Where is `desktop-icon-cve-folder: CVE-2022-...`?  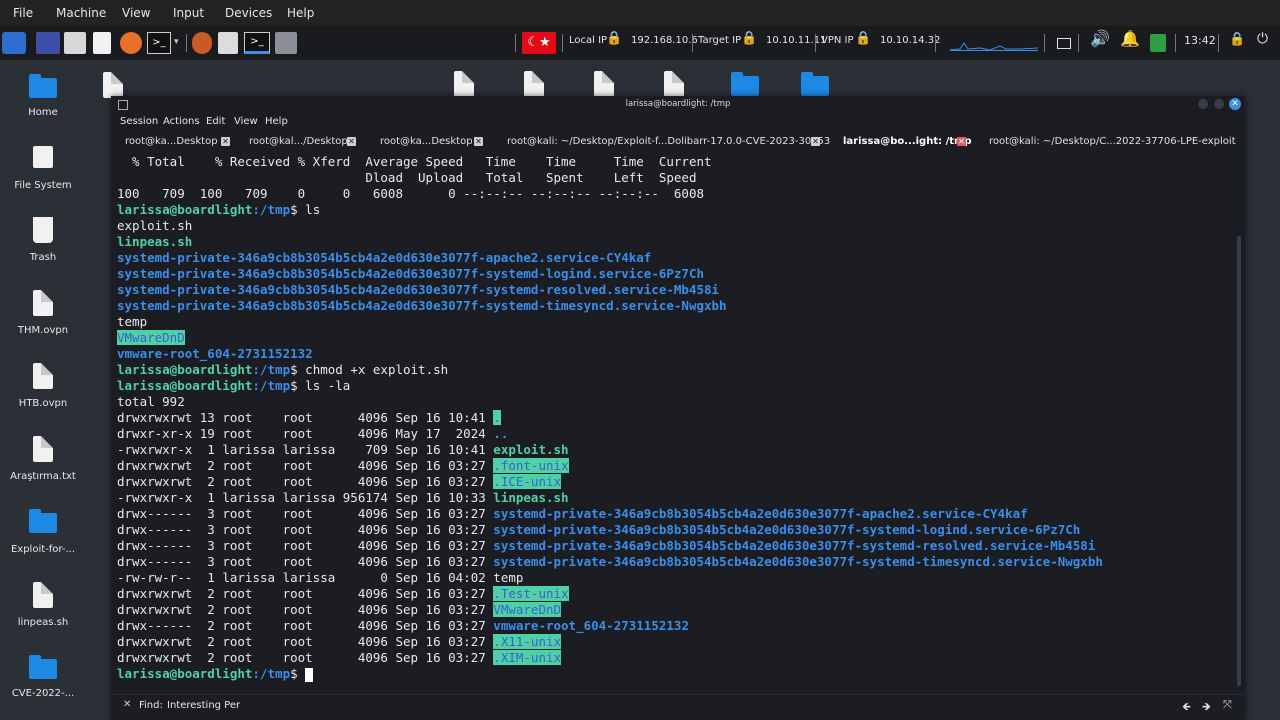
desktop-icon-cve-folder: CVE-2022-... is located at coordinates (43, 678).